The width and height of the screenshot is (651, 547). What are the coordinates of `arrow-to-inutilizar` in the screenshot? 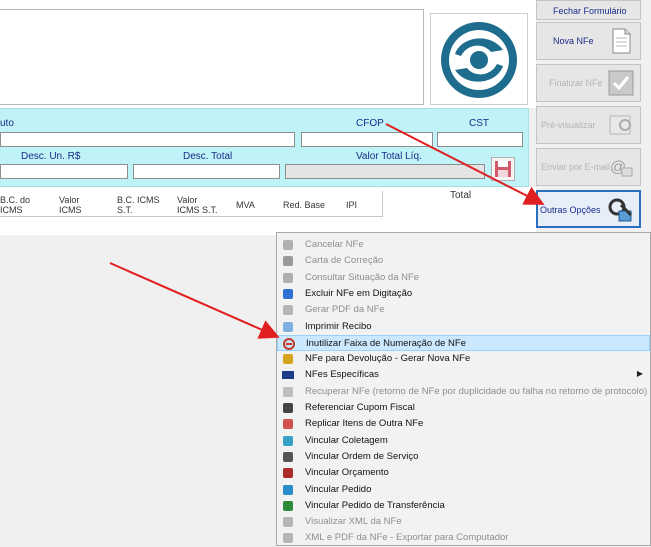 It's located at (194, 300).